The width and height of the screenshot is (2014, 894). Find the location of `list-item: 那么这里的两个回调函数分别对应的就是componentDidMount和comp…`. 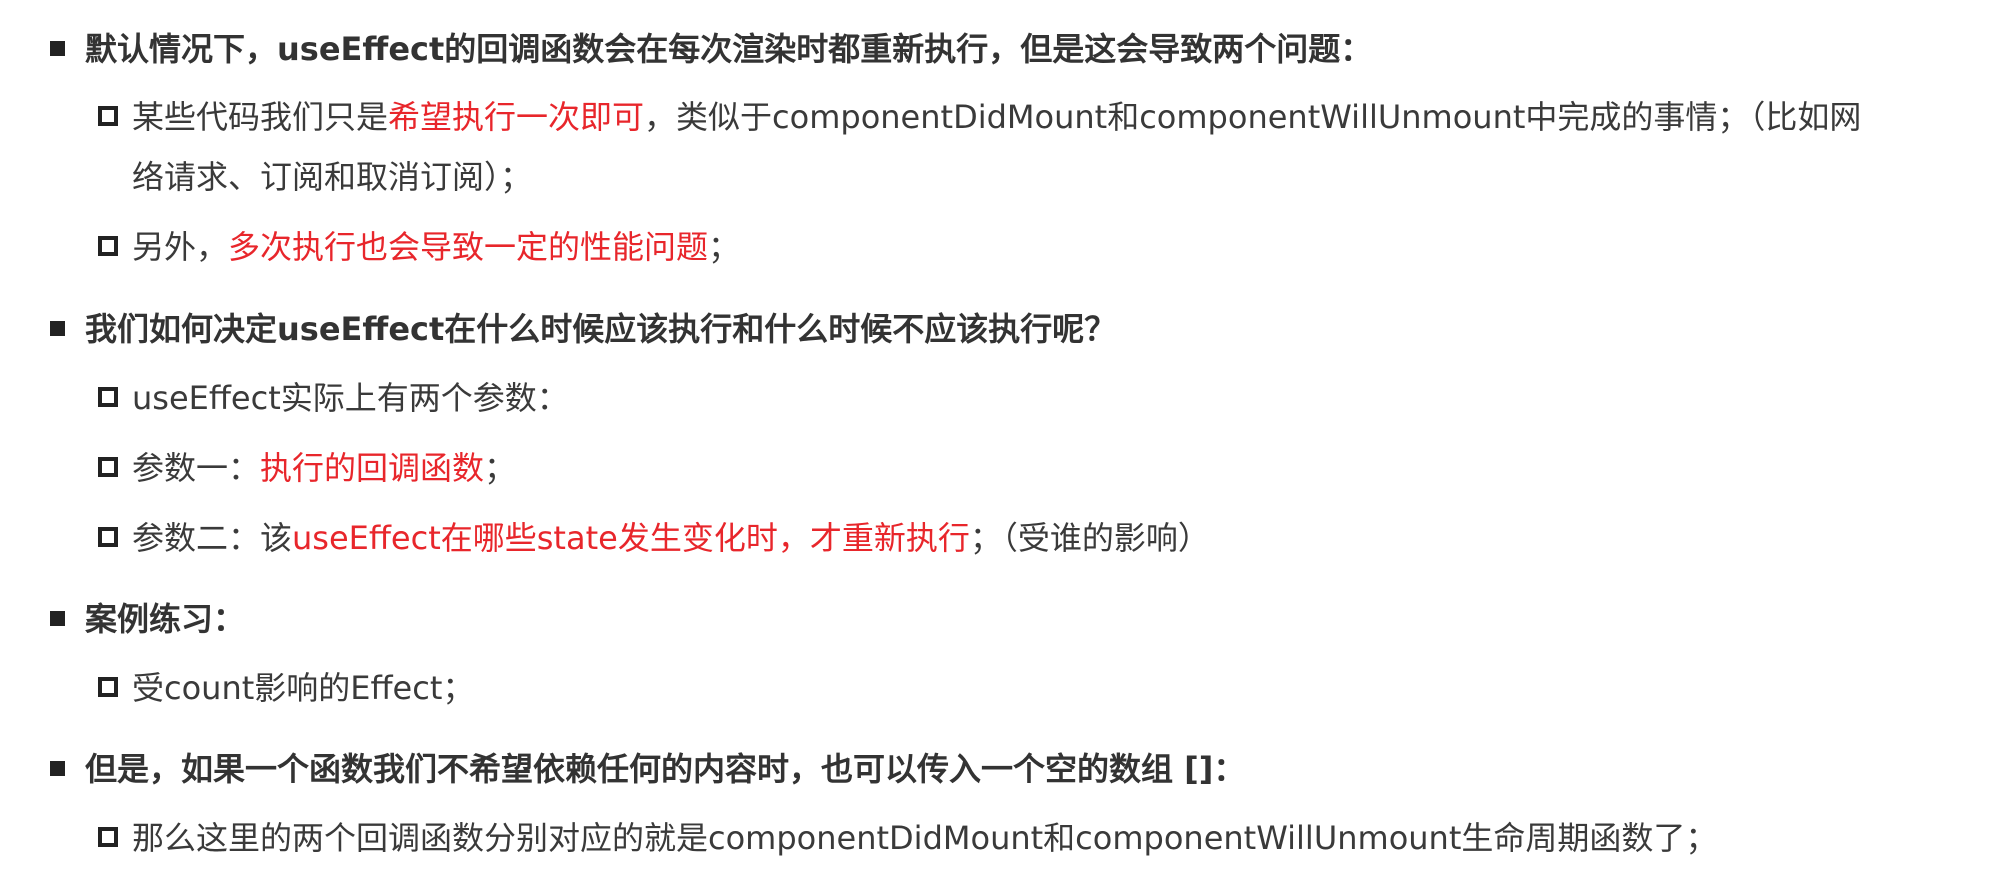

list-item: 那么这里的两个回调函数分别对应的就是componentDidMount和comp… is located at coordinates (907, 838).